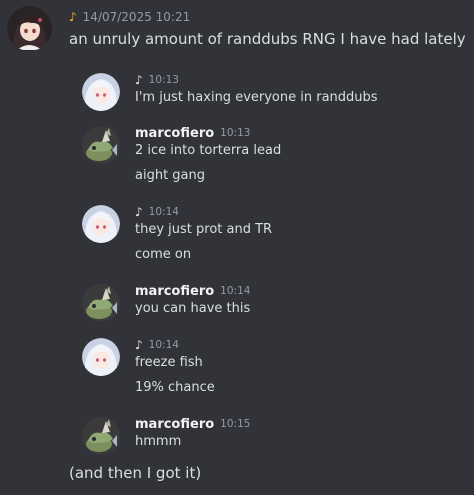 The height and width of the screenshot is (495, 474). What do you see at coordinates (169, 362) in the screenshot?
I see `message-text: freeze fish` at bounding box center [169, 362].